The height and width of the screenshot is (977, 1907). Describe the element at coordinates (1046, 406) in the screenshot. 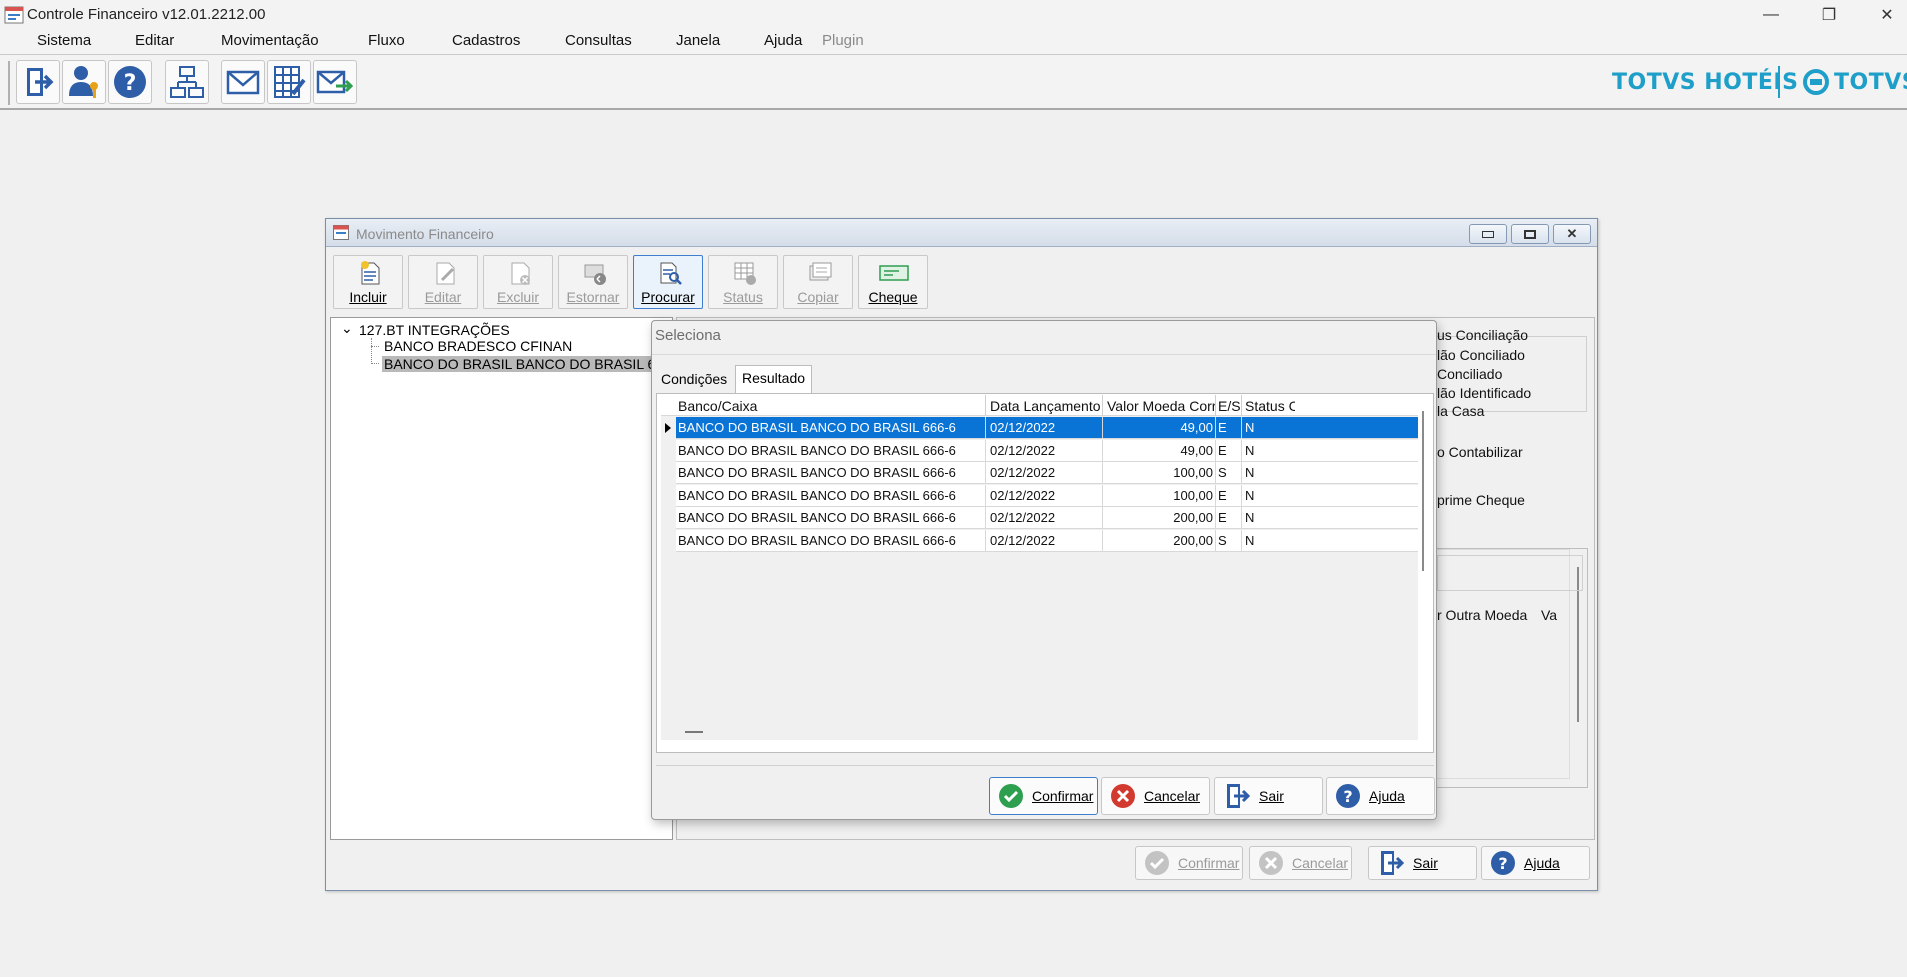

I see `col-data-lancamento: Data Lançamento` at that location.